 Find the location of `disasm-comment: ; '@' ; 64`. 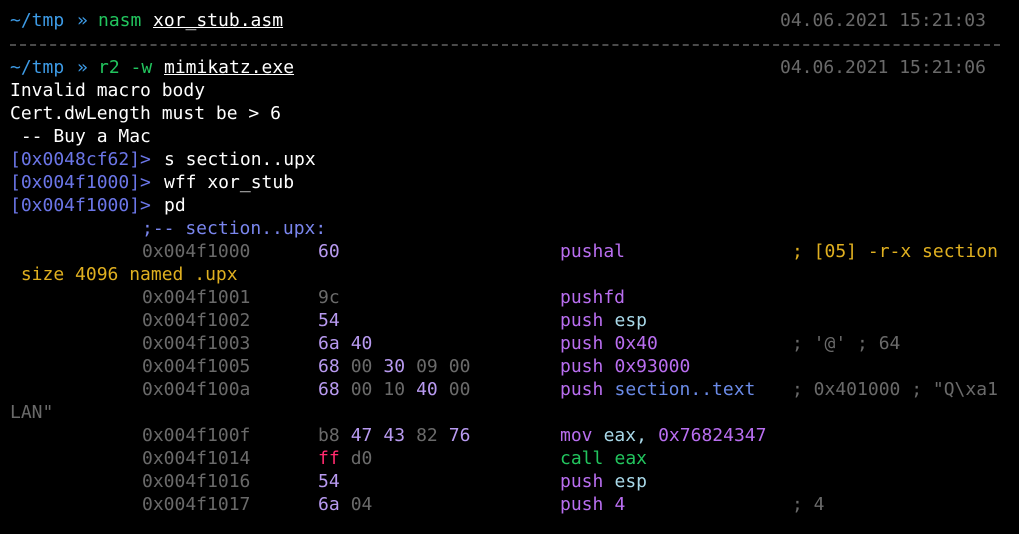

disasm-comment: ; '@' ; 64 is located at coordinates (846, 343).